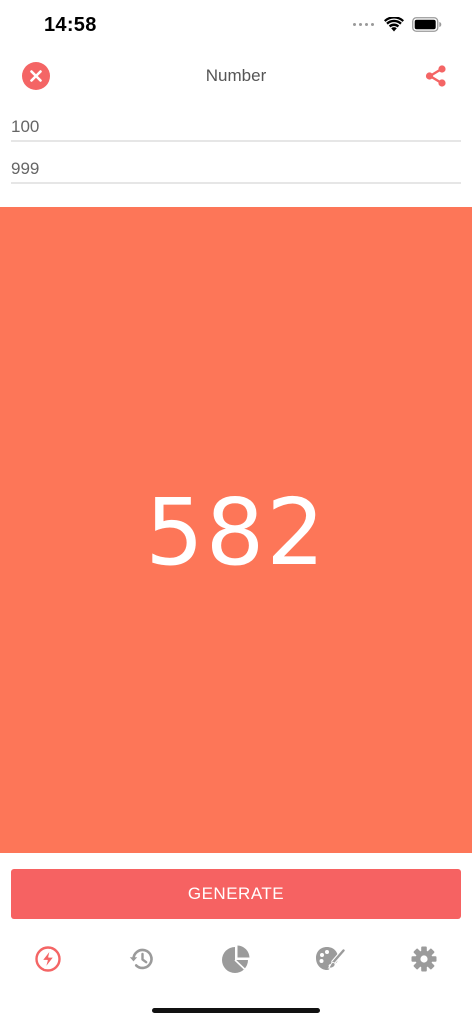 The height and width of the screenshot is (1024, 472). I want to click on lightning-icon, so click(48, 959).